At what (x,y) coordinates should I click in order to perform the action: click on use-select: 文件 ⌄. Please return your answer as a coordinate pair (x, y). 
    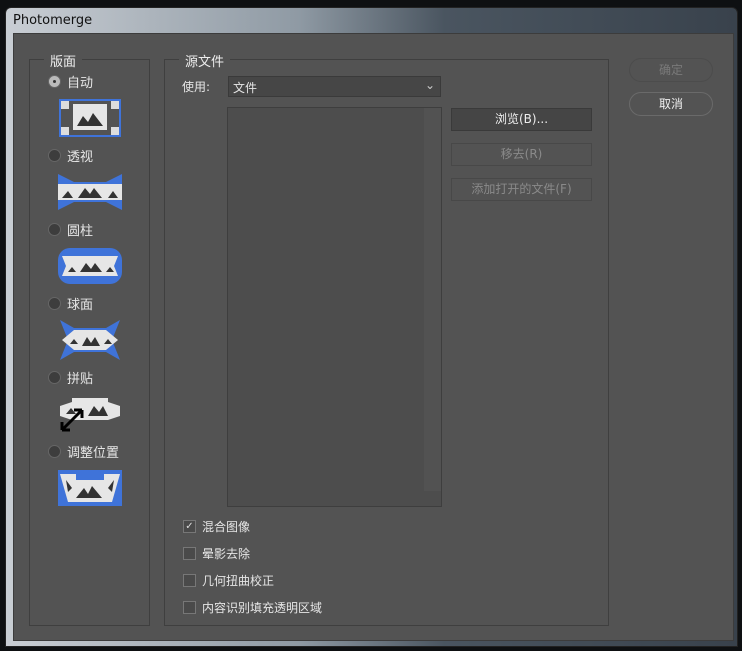
    Looking at the image, I should click on (334, 86).